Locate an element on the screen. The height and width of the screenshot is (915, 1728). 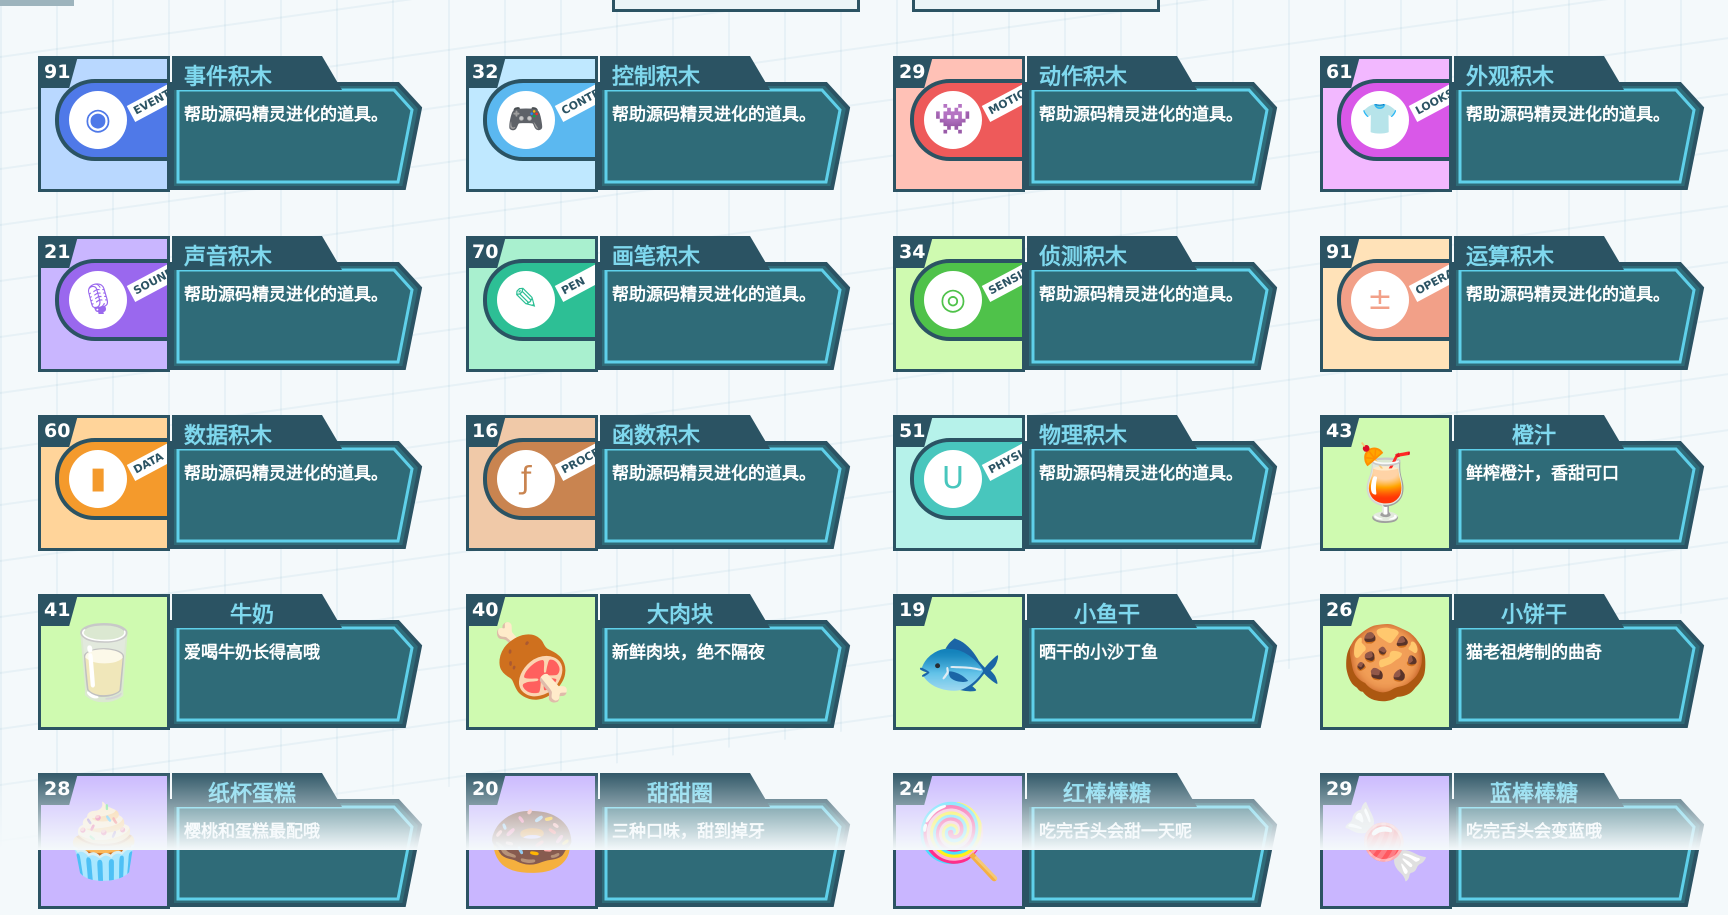
code-block-key: ƒ PROCEDURE is located at coordinates (539, 472).